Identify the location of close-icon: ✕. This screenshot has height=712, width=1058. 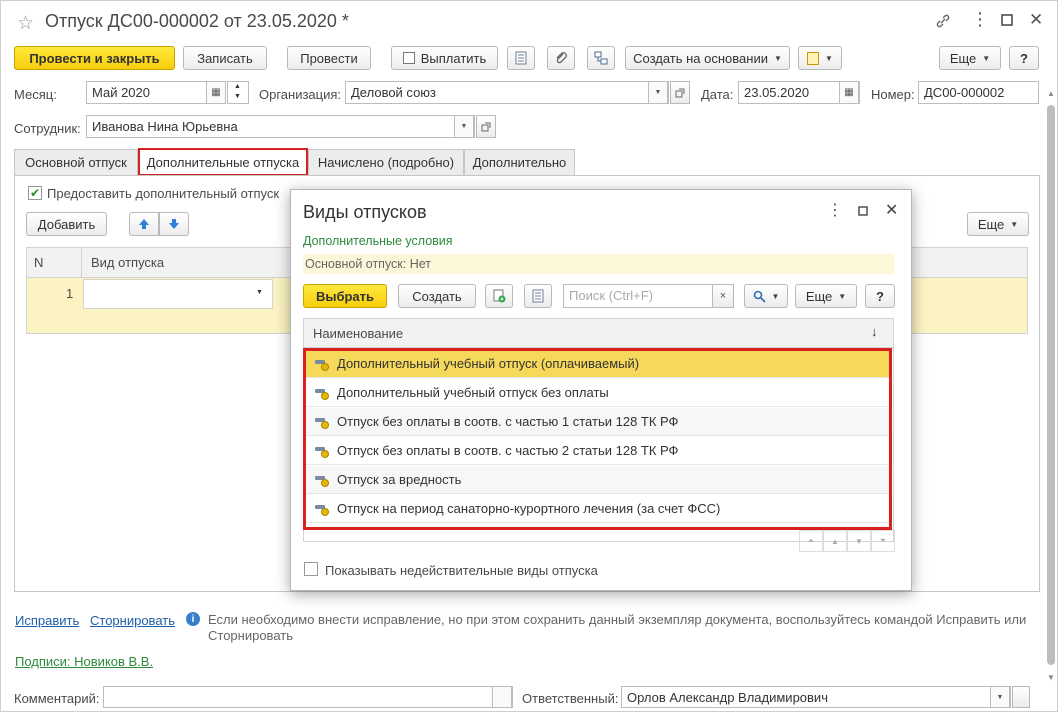
(1036, 20).